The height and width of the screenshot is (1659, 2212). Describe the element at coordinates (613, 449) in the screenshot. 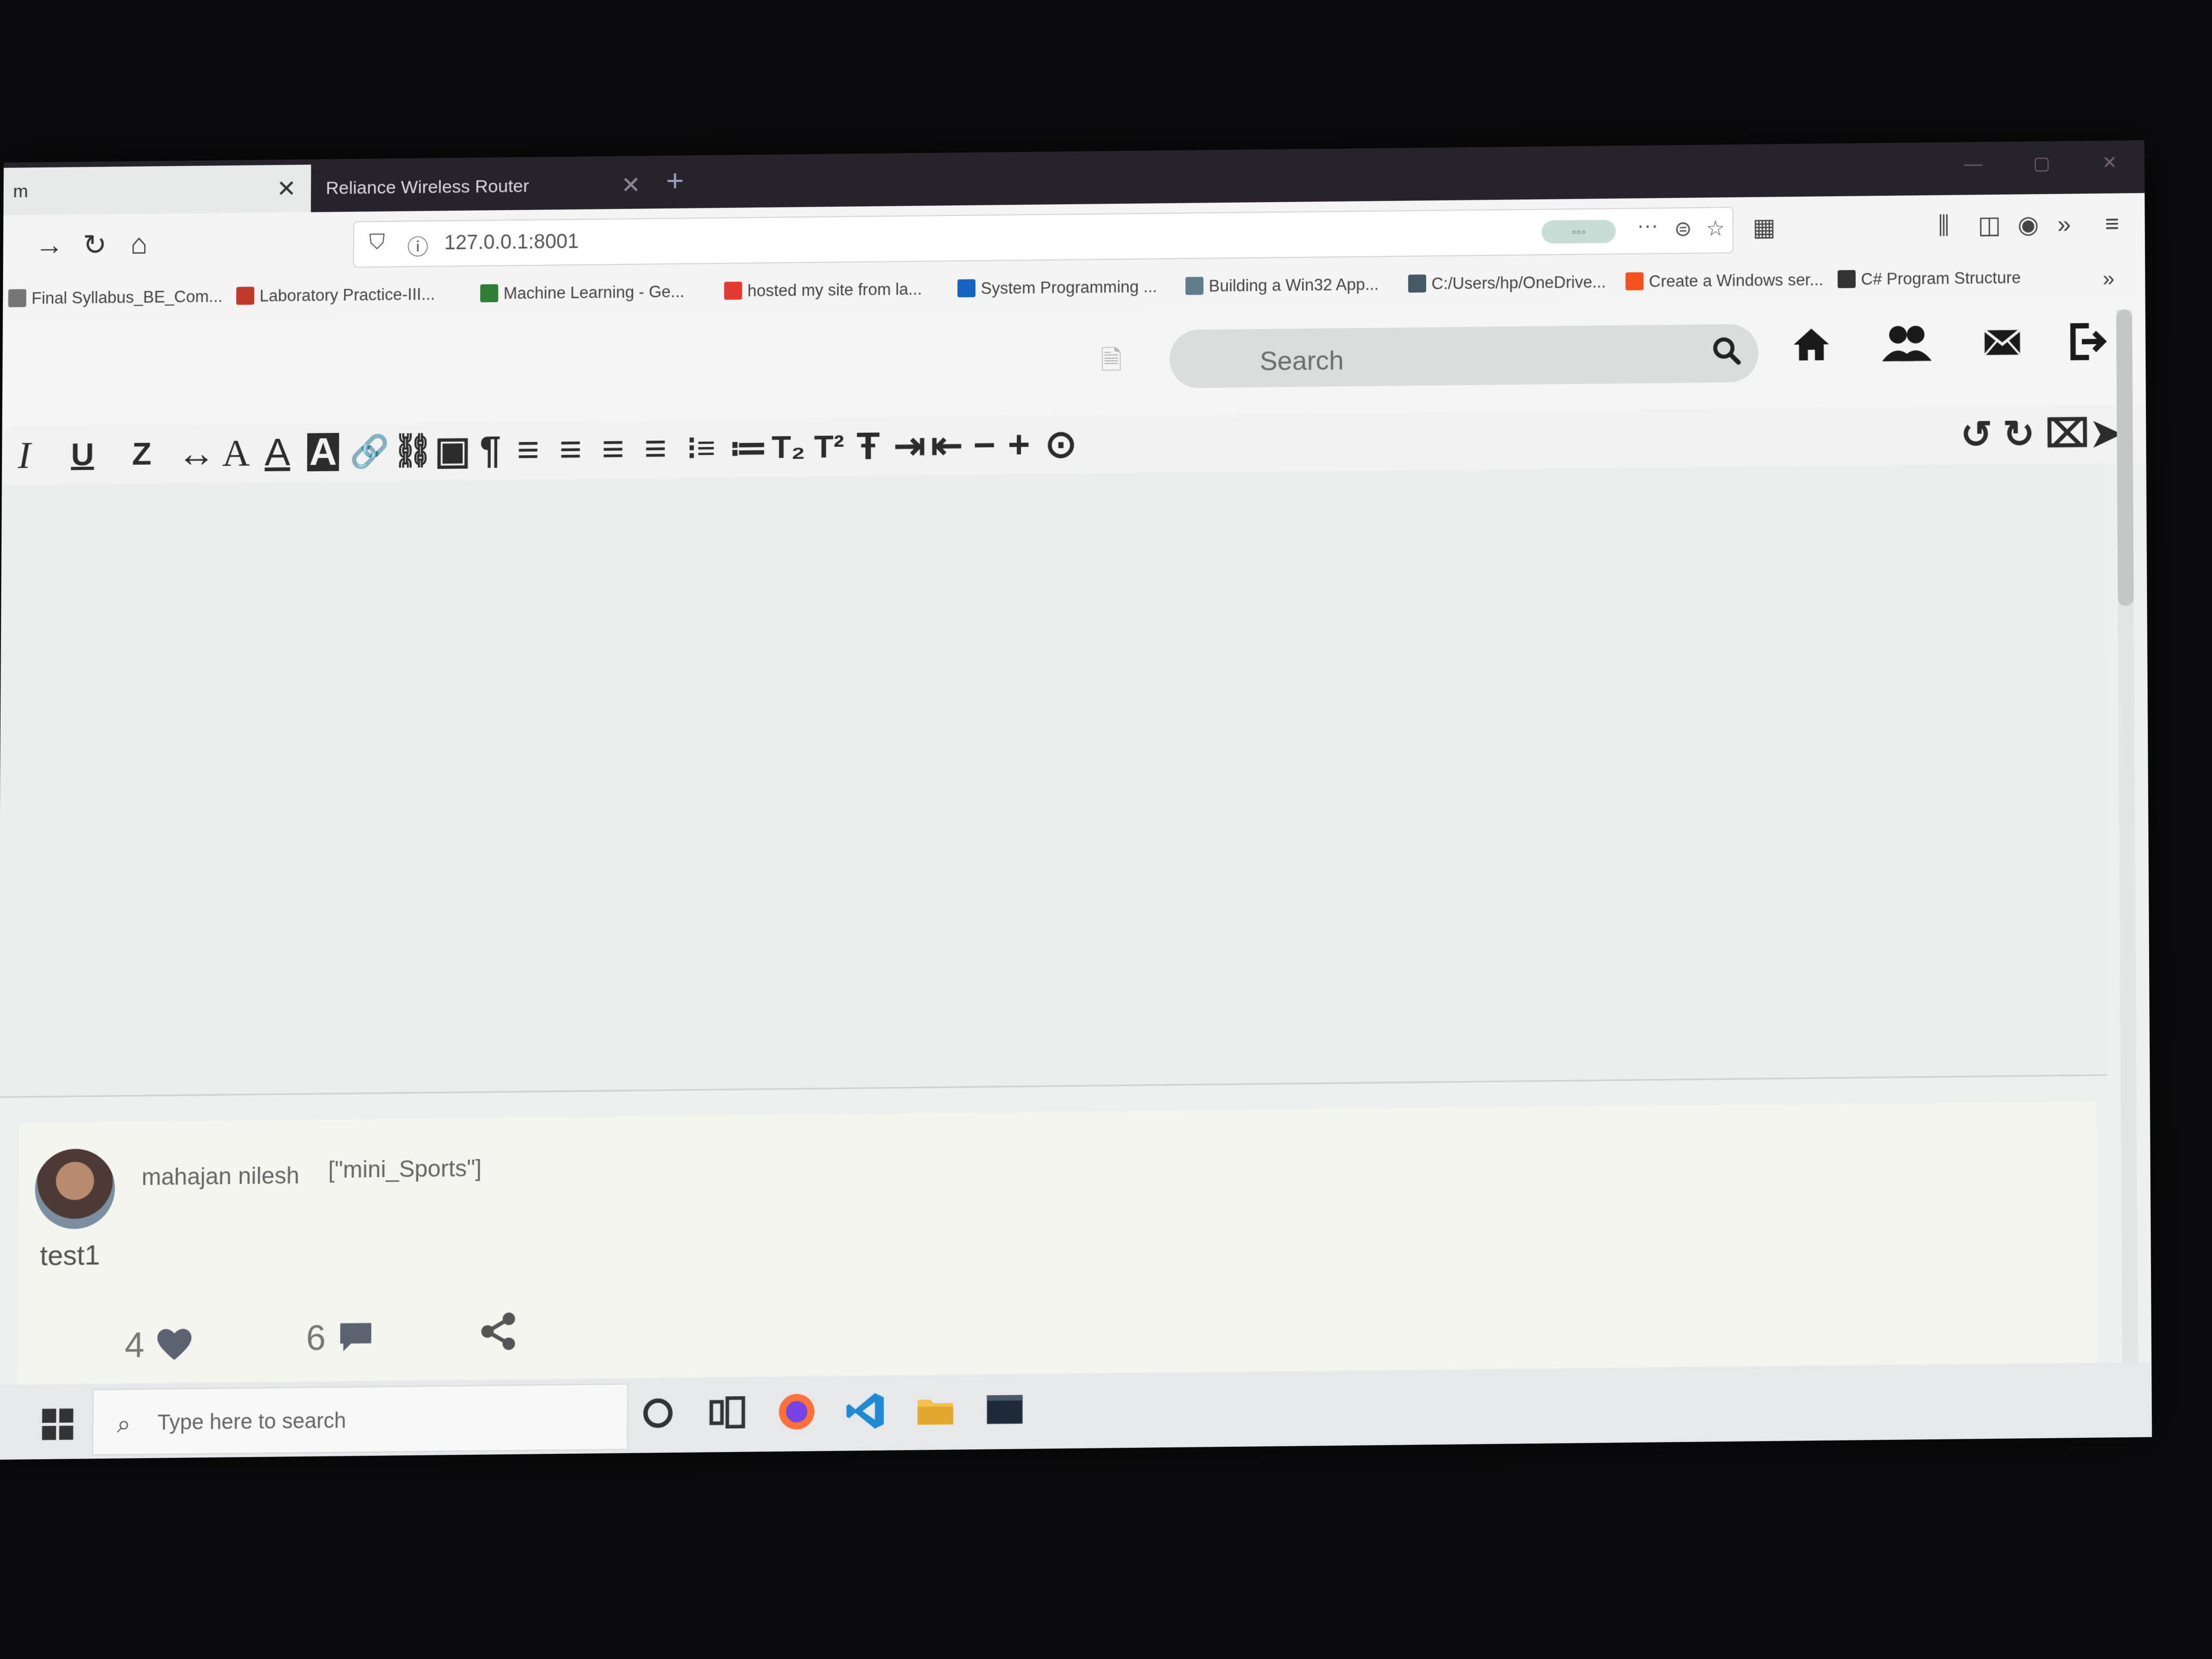

I see `align-justify-button: ≡` at that location.